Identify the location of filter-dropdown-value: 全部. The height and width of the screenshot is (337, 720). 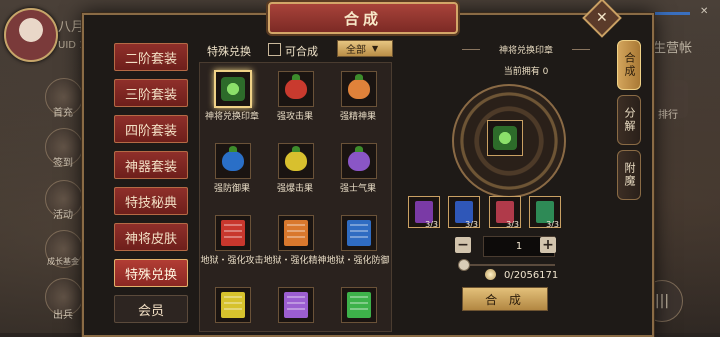
(356, 50).